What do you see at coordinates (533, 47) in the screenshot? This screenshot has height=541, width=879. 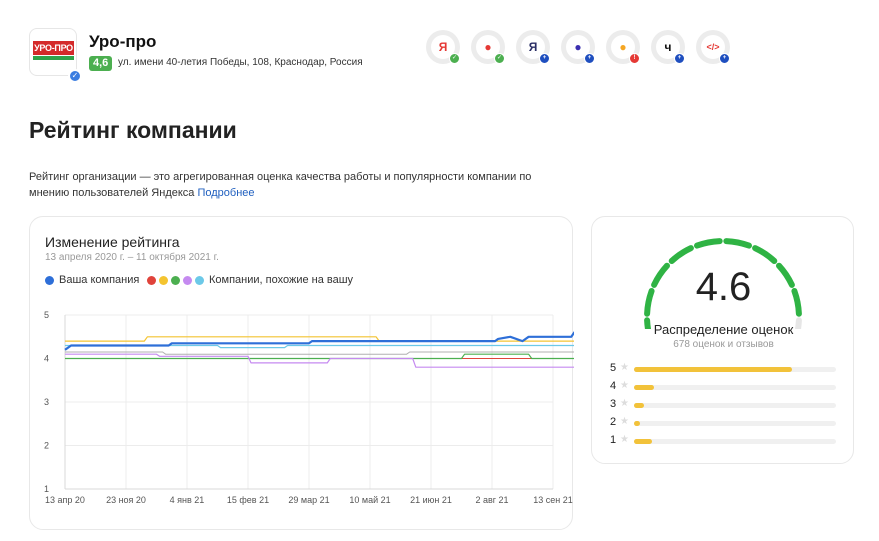 I see `yandex-browser-icon: Я +` at bounding box center [533, 47].